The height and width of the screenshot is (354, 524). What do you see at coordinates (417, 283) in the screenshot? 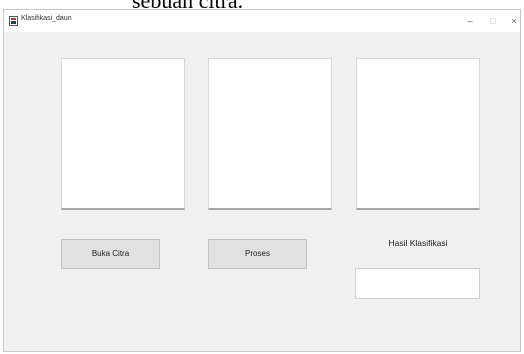
I see `classification-result-field` at bounding box center [417, 283].